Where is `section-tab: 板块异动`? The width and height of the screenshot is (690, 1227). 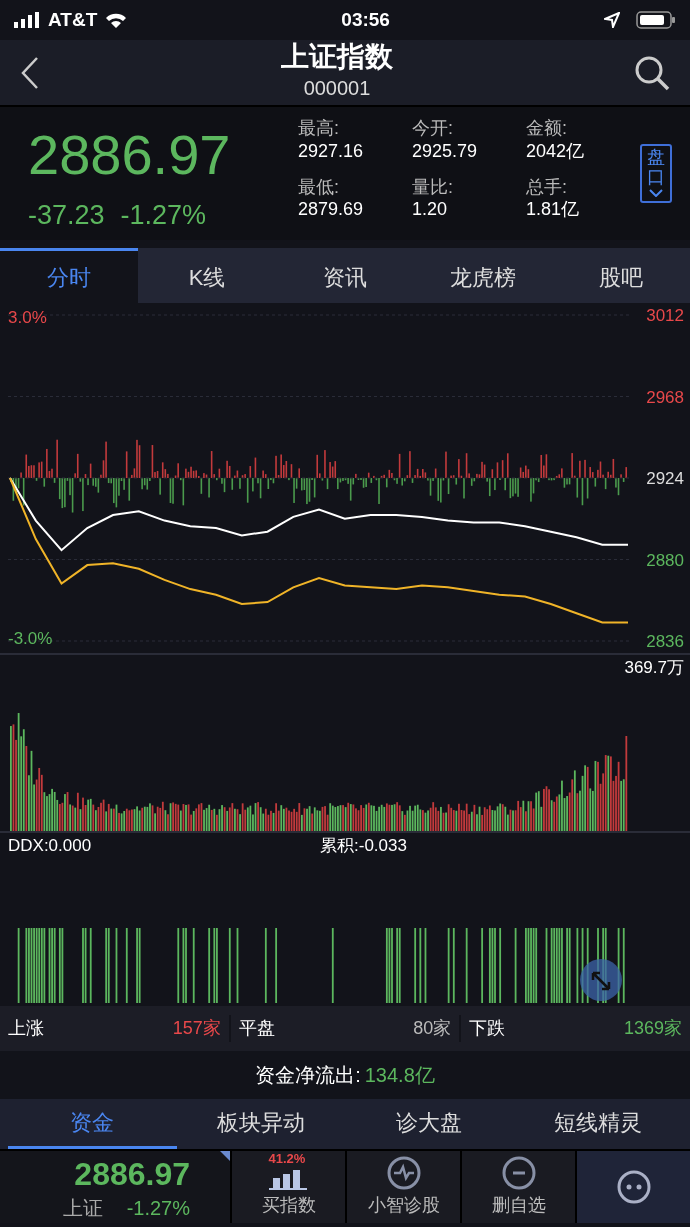 section-tab: 板块异动 is located at coordinates (260, 1124).